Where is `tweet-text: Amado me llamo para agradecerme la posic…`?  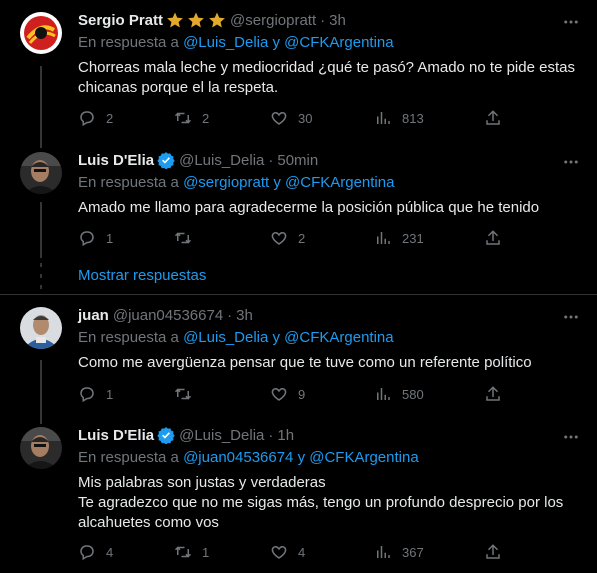
tweet-text: Amado me llamo para agradecerme la posic… is located at coordinates (309, 207).